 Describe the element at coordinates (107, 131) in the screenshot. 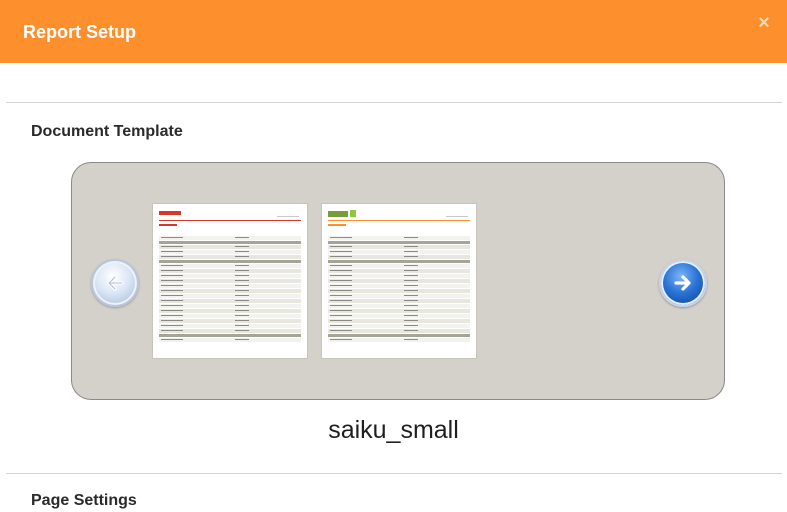

I see `document-template-heading: Document Template` at that location.